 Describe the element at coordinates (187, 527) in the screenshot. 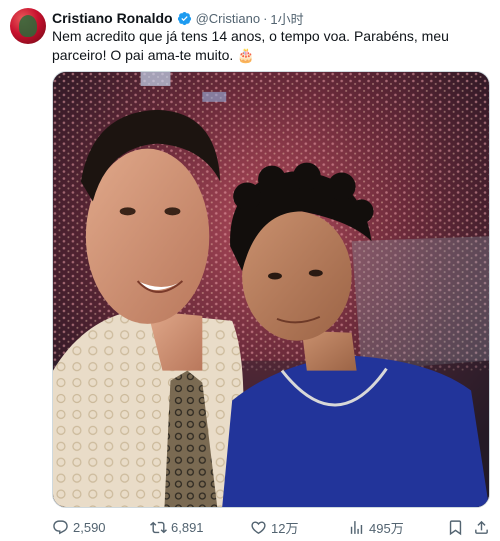

I see `retweet-count: 6,891` at that location.